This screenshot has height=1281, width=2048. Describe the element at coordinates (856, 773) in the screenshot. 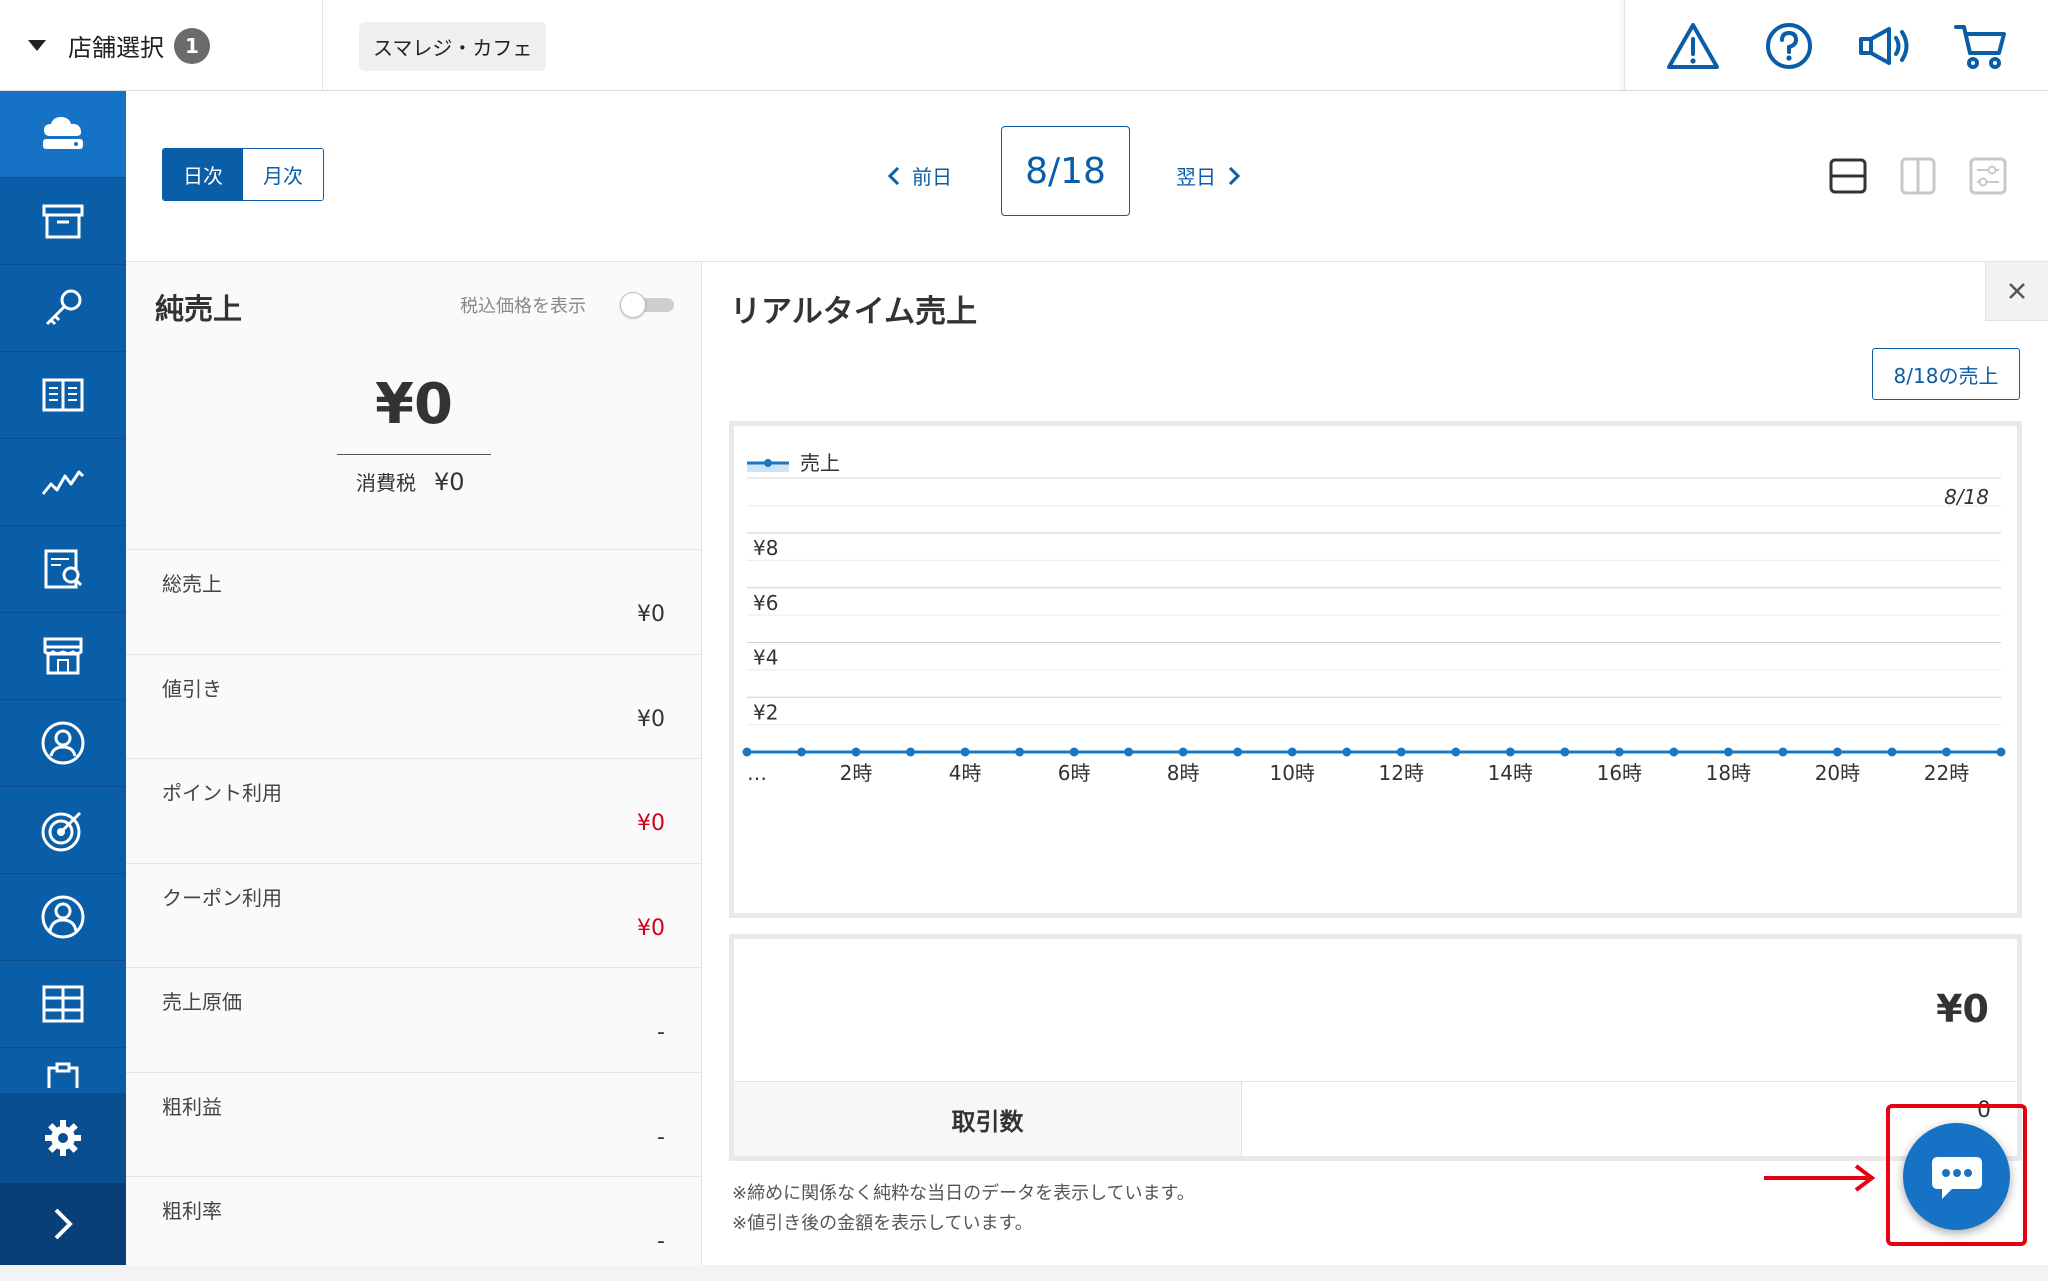

I see `x-tick-label: 2時` at that location.